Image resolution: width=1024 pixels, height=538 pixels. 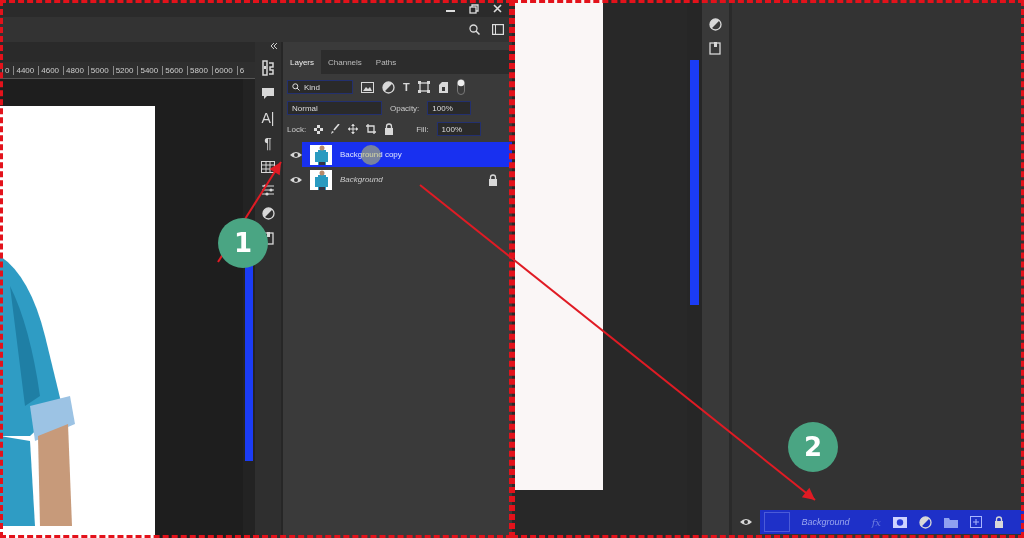 What do you see at coordinates (371, 154) in the screenshot?
I see `layer-name: Background copy` at bounding box center [371, 154].